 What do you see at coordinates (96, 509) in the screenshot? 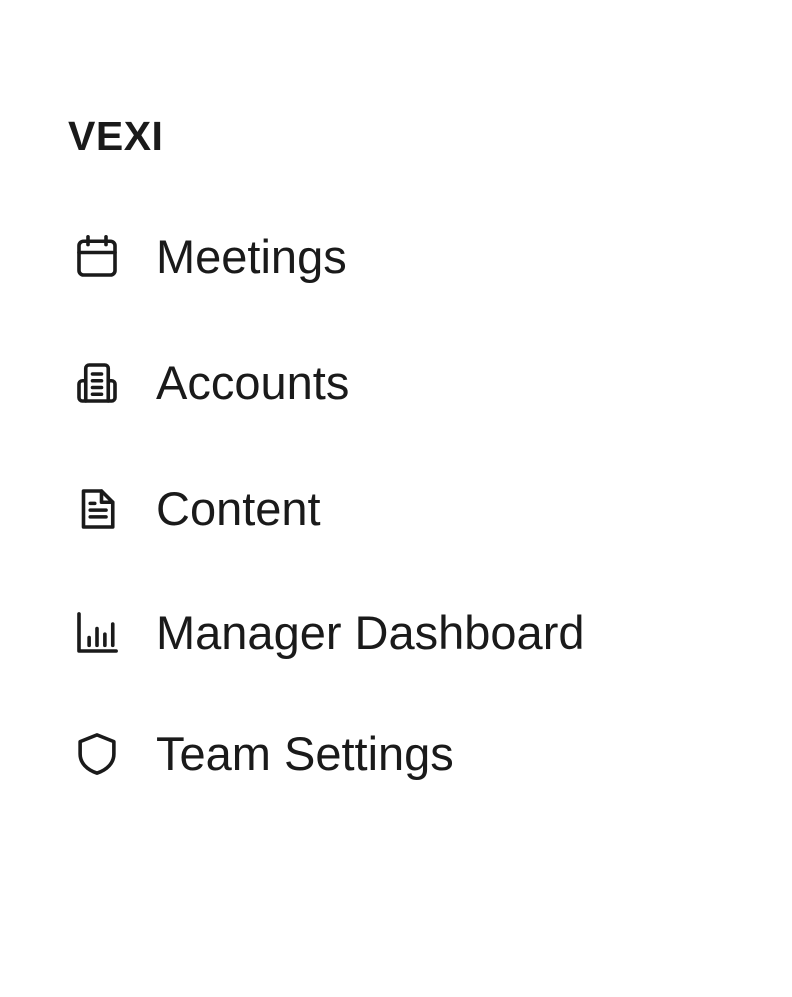
I see `document-icon` at bounding box center [96, 509].